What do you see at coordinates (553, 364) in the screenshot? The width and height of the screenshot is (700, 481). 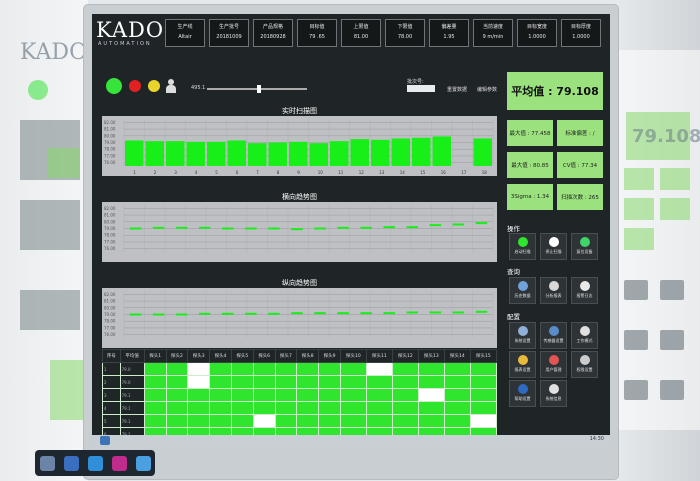 I see `tool-button: 用户管理` at bounding box center [553, 364].